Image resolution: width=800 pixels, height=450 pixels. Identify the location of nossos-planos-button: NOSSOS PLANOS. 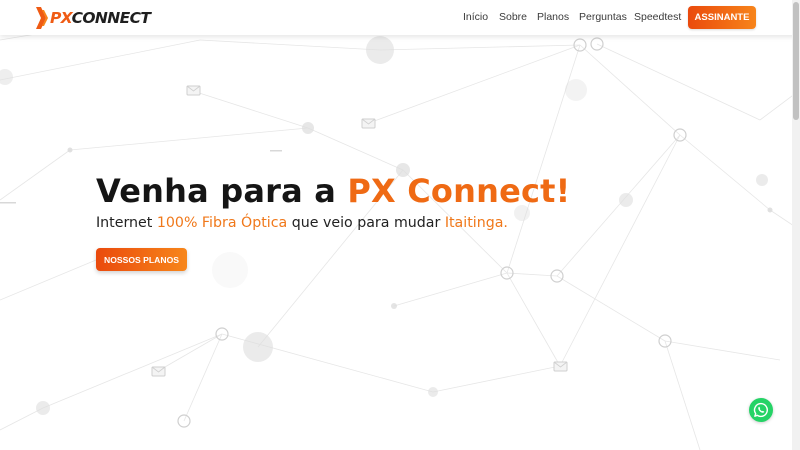
(141, 259).